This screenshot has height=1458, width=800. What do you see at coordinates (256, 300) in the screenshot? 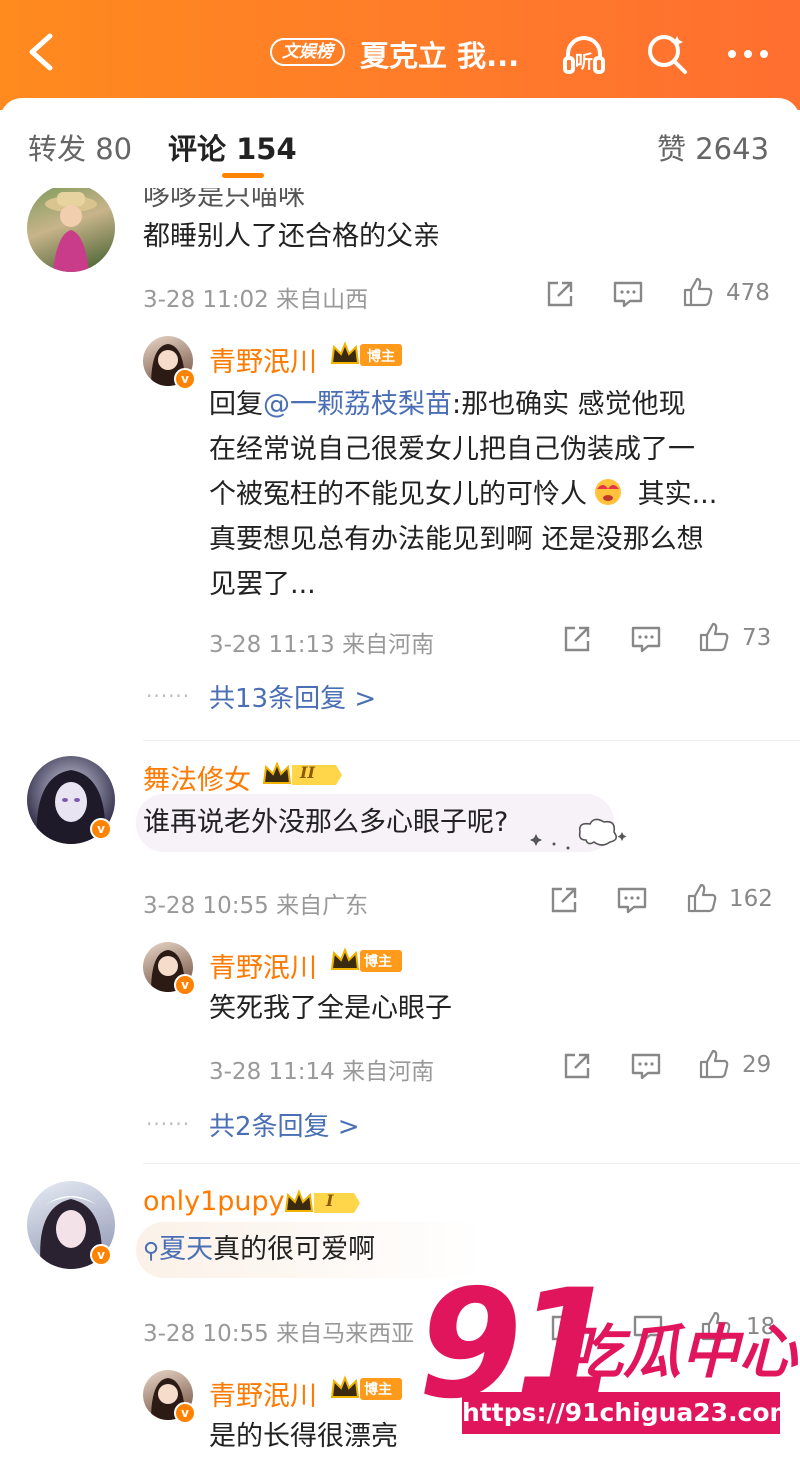
I see `comment-meta: 3-28 11:02 来自山西` at bounding box center [256, 300].